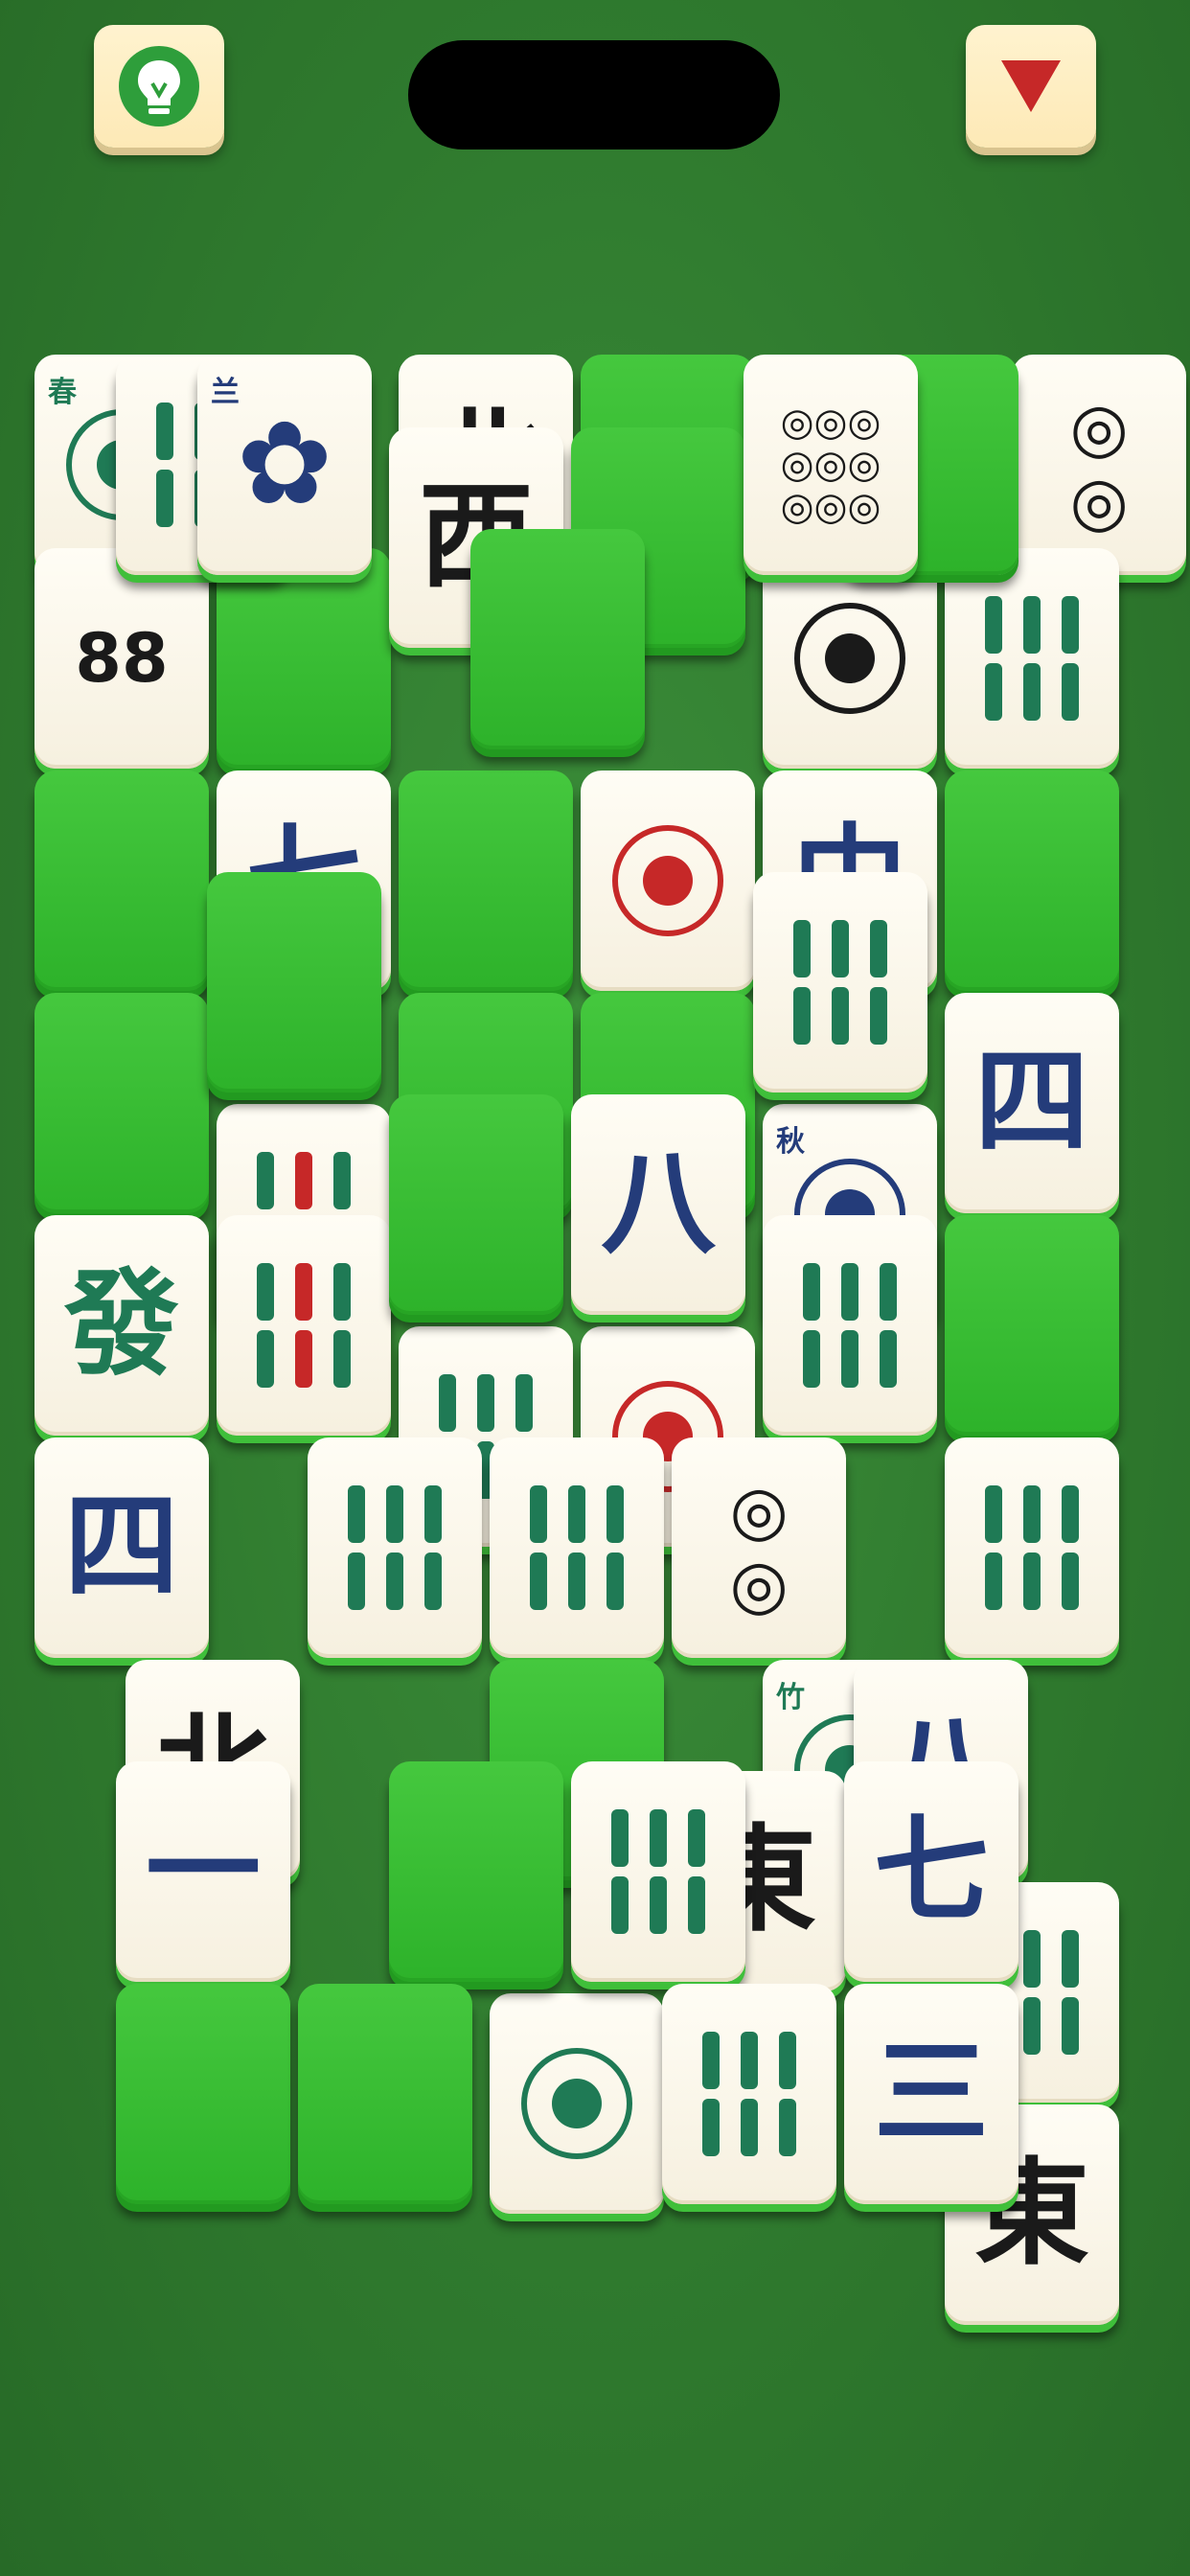  I want to click on hint-button, so click(159, 86).